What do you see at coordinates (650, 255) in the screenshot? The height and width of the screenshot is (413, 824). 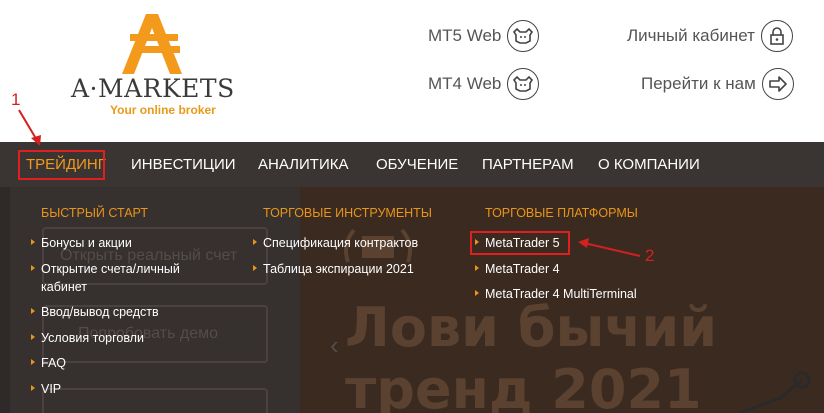 I see `annotation-step-2: 2` at bounding box center [650, 255].